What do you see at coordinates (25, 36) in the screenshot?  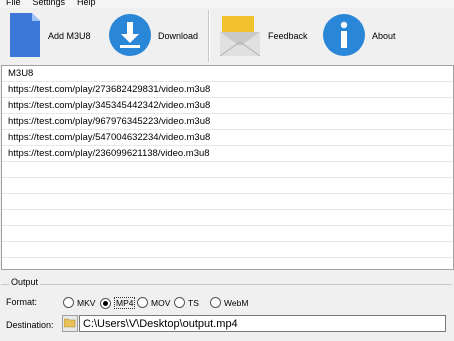 I see `document-icon` at bounding box center [25, 36].